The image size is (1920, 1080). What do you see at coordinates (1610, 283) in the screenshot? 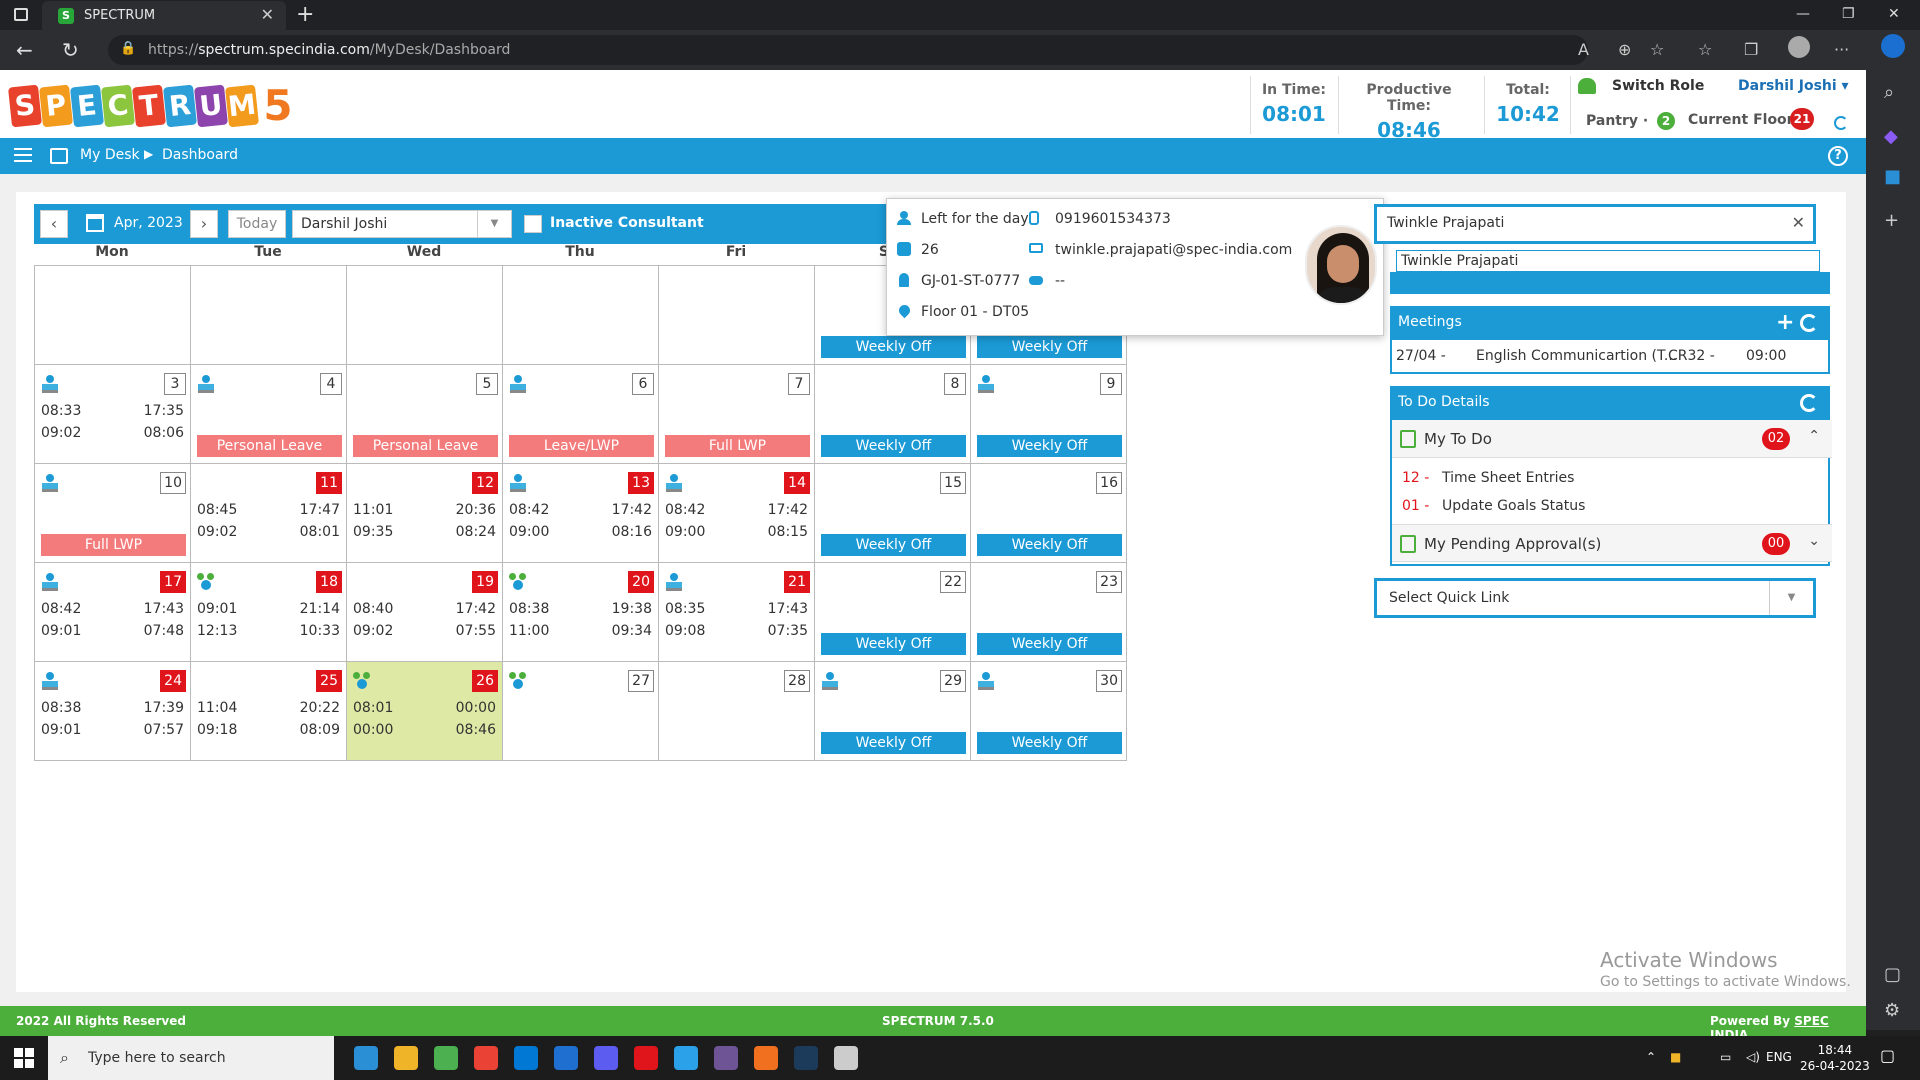
I see `leave-summary-header` at bounding box center [1610, 283].